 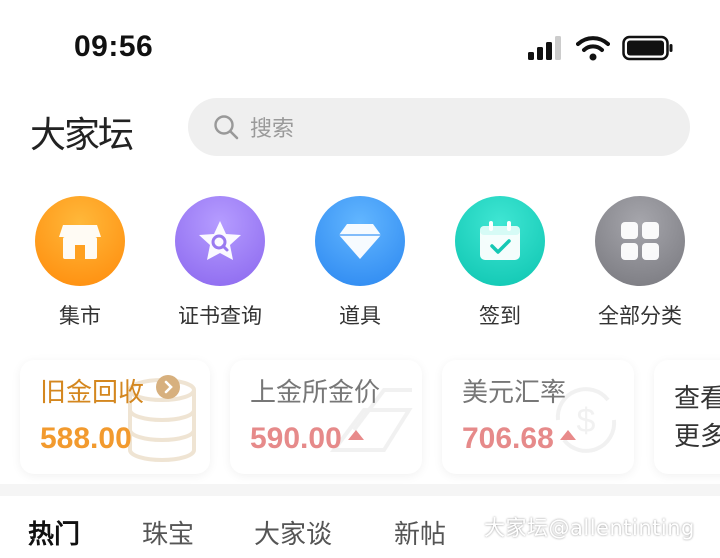 I want to click on more-card: 查看 更多, so click(x=687, y=417).